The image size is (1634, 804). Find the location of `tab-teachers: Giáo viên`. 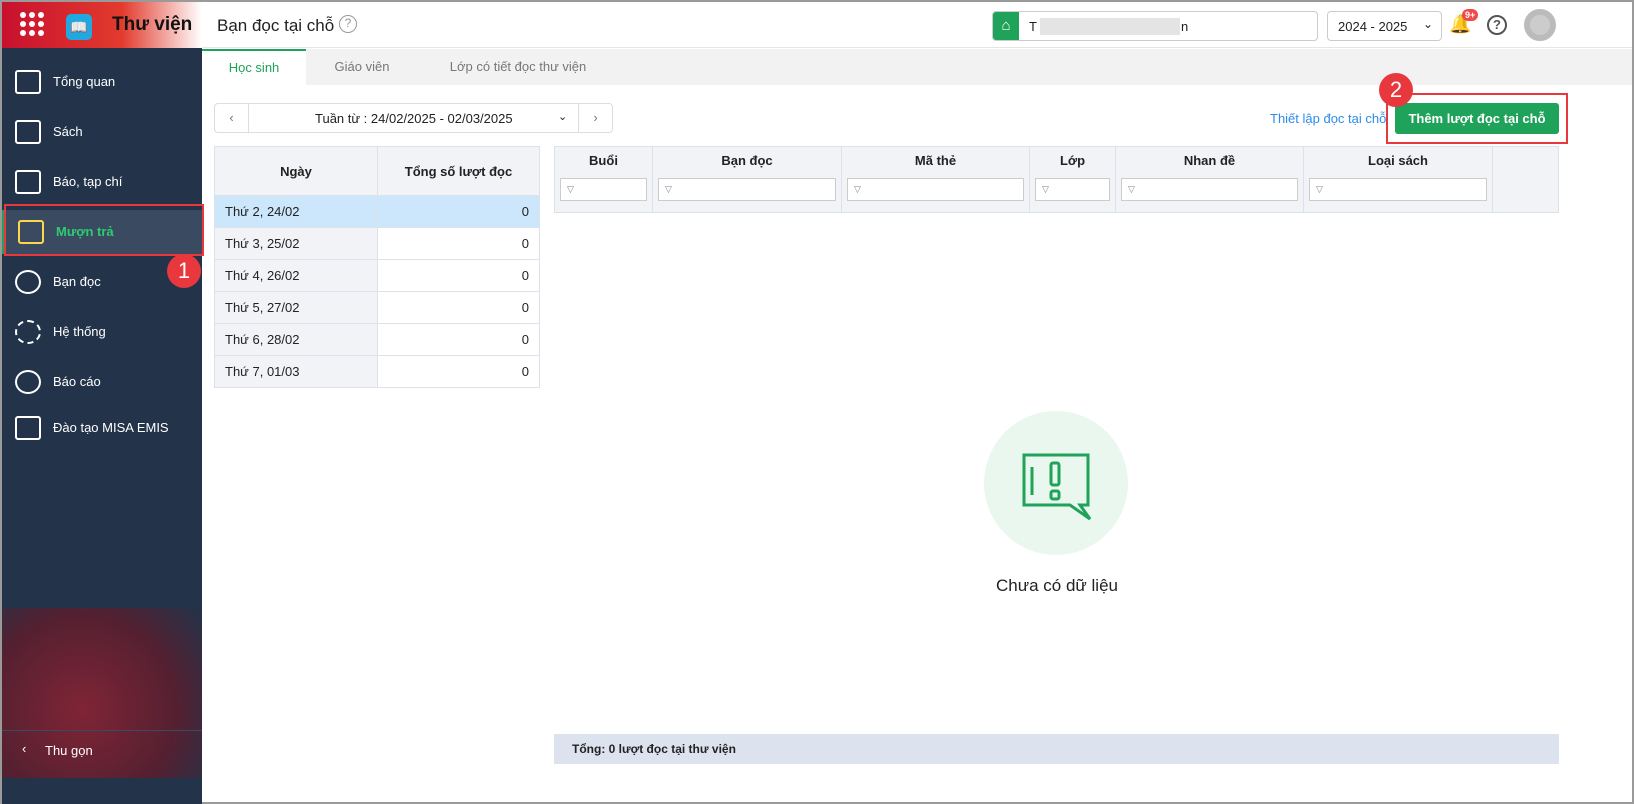

tab-teachers: Giáo viên is located at coordinates (362, 67).